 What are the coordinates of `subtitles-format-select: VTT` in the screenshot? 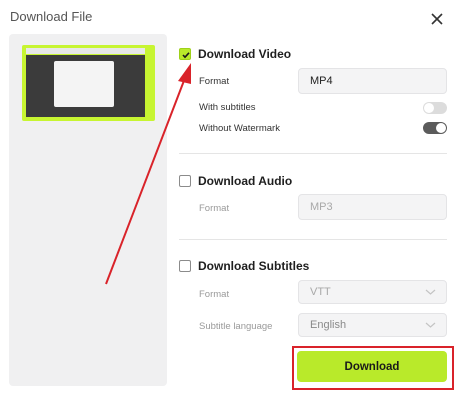 It's located at (372, 292).